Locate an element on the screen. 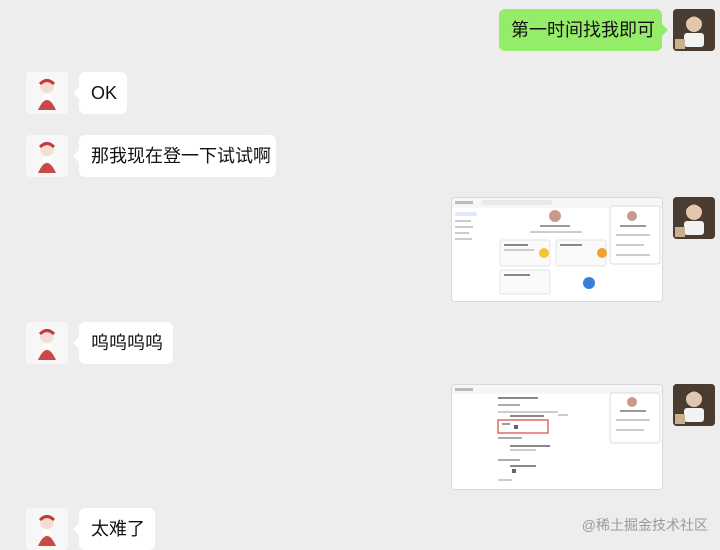 Image resolution: width=720 pixels, height=550 pixels. message-text: OK is located at coordinates (104, 93).